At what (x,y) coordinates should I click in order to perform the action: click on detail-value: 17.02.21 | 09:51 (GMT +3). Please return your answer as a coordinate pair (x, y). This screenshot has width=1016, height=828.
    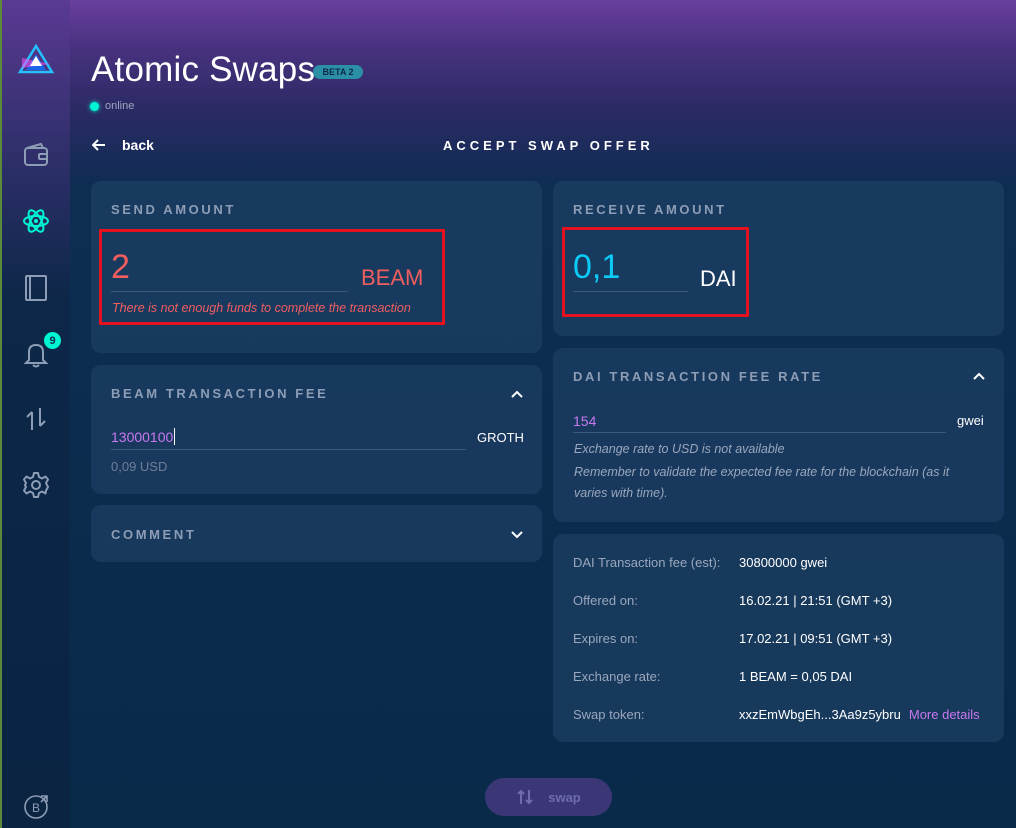
    Looking at the image, I should click on (816, 638).